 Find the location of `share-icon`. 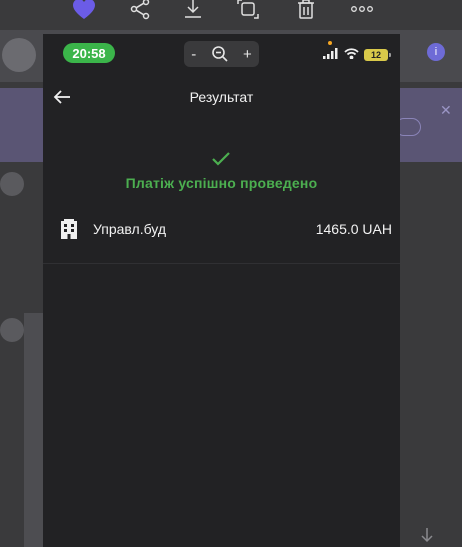

share-icon is located at coordinates (140, 11).